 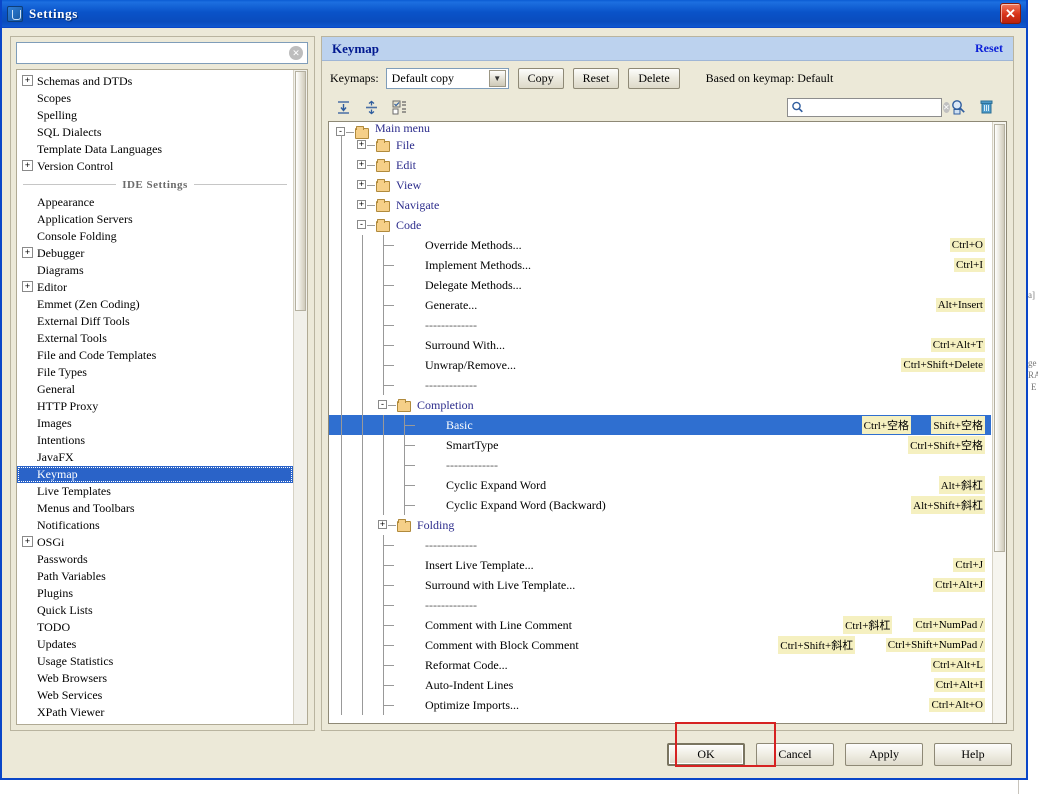 What do you see at coordinates (660, 205) in the screenshot?
I see `keymap-tree-group: + Navigate` at bounding box center [660, 205].